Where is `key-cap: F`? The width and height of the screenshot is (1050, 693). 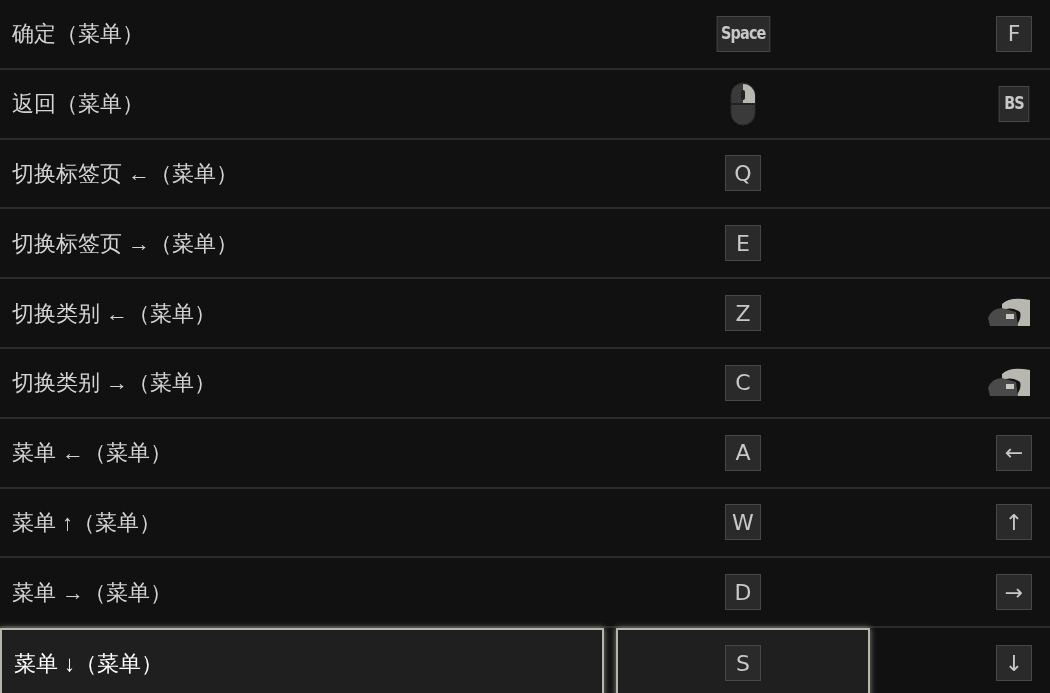 key-cap: F is located at coordinates (1014, 33).